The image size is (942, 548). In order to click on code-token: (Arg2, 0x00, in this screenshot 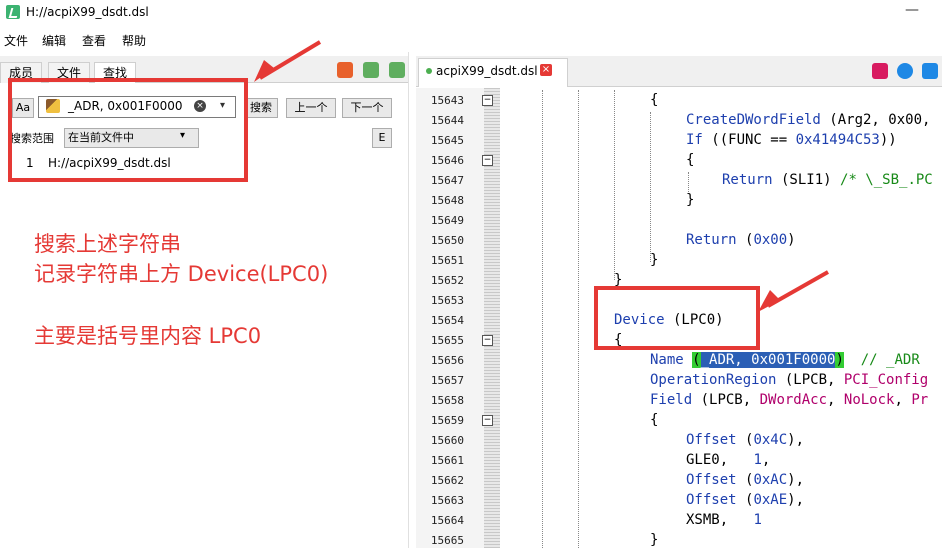, I will do `click(875, 120)`.